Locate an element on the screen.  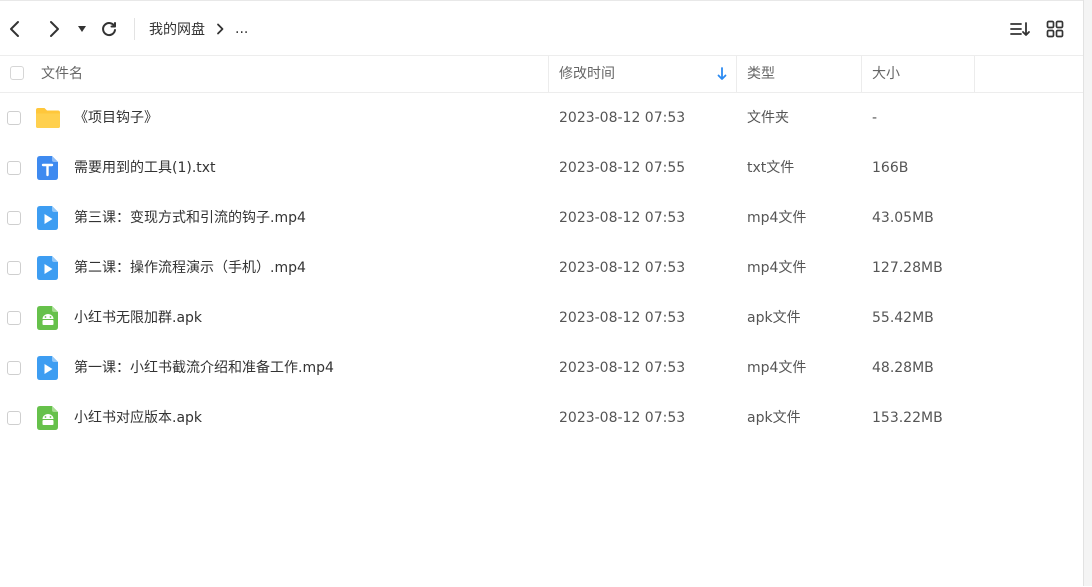
file-size: 127.28MB is located at coordinates (907, 268).